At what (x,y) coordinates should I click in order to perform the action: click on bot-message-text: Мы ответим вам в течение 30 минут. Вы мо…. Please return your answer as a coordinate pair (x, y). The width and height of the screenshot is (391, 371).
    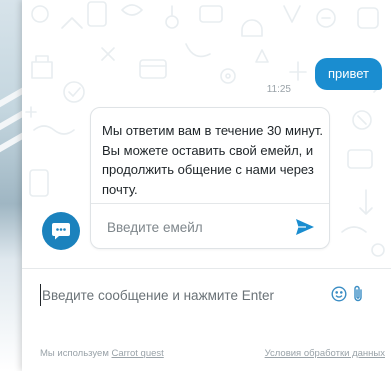
    Looking at the image, I should click on (213, 160).